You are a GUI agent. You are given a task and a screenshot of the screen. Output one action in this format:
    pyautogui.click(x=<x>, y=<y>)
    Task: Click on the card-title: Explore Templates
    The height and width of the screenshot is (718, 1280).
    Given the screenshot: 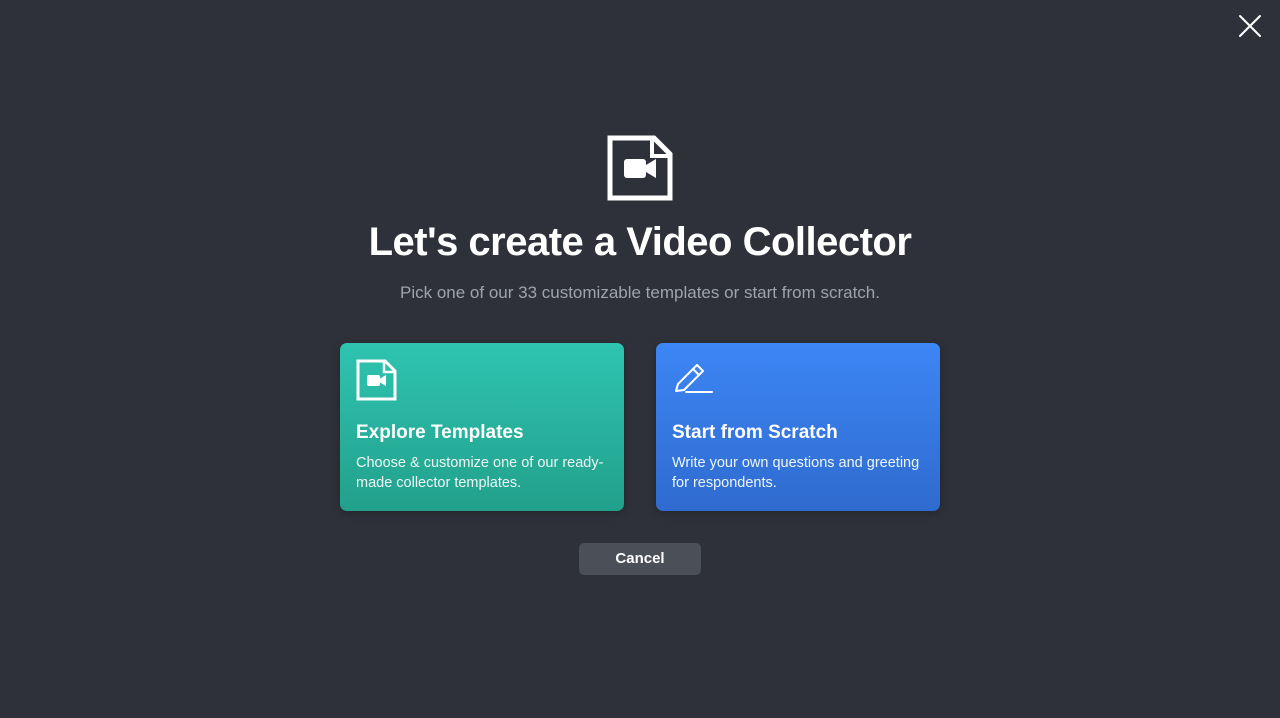 What is the action you would take?
    pyautogui.click(x=440, y=432)
    